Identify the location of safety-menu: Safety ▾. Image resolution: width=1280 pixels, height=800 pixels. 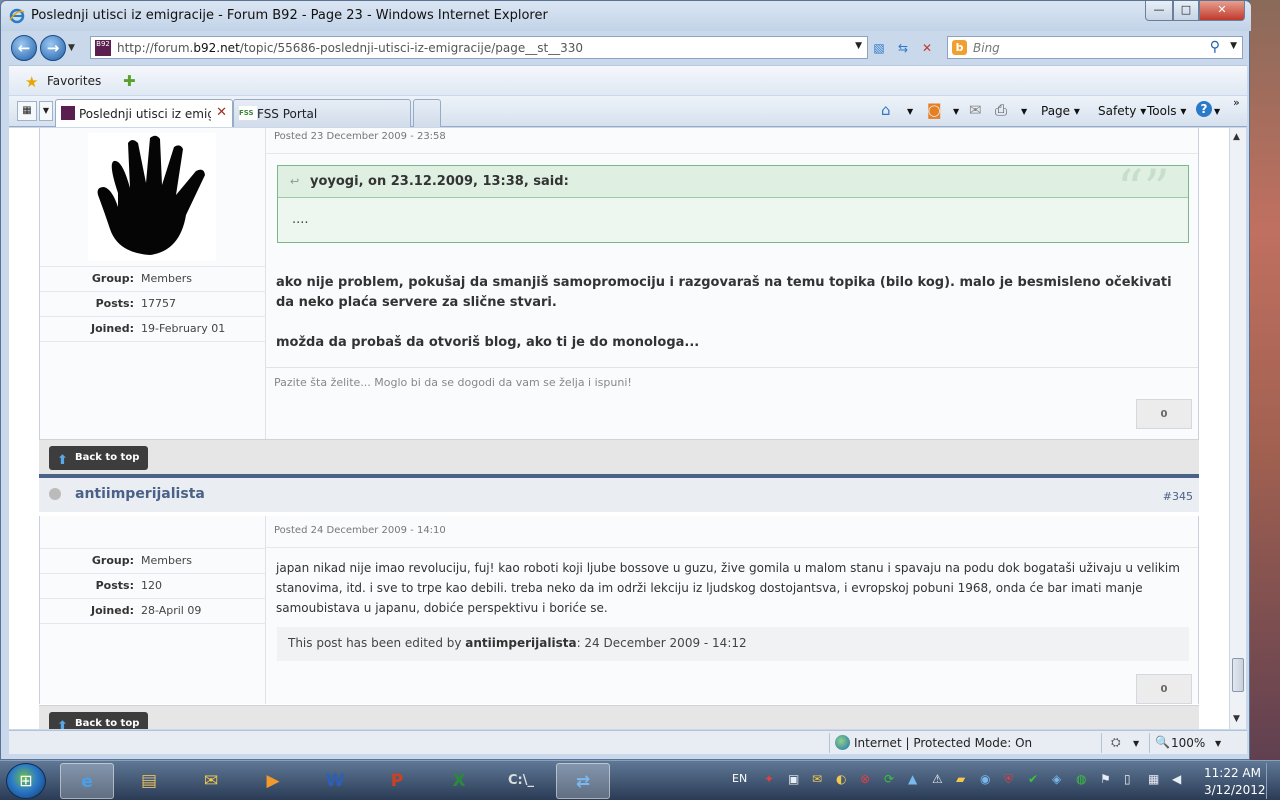
(1122, 111).